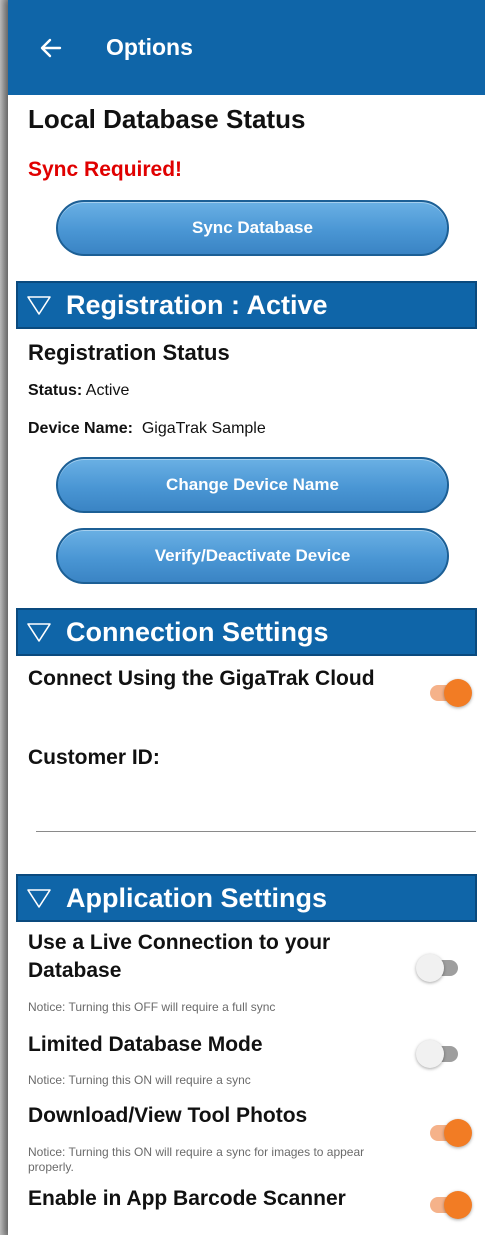 This screenshot has height=1235, width=485. Describe the element at coordinates (107, 390) in the screenshot. I see `status-value: Active` at that location.